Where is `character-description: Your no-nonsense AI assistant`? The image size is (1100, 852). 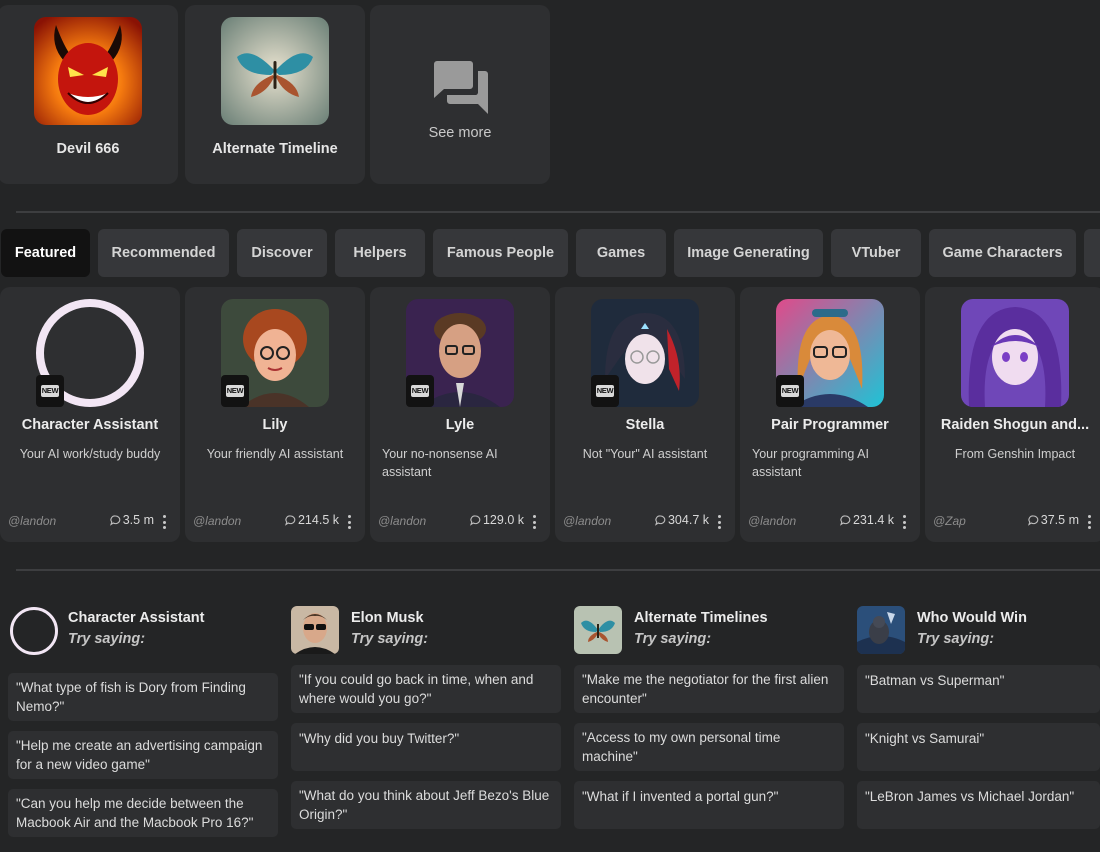 character-description: Your no-nonsense AI assistant is located at coordinates (440, 463).